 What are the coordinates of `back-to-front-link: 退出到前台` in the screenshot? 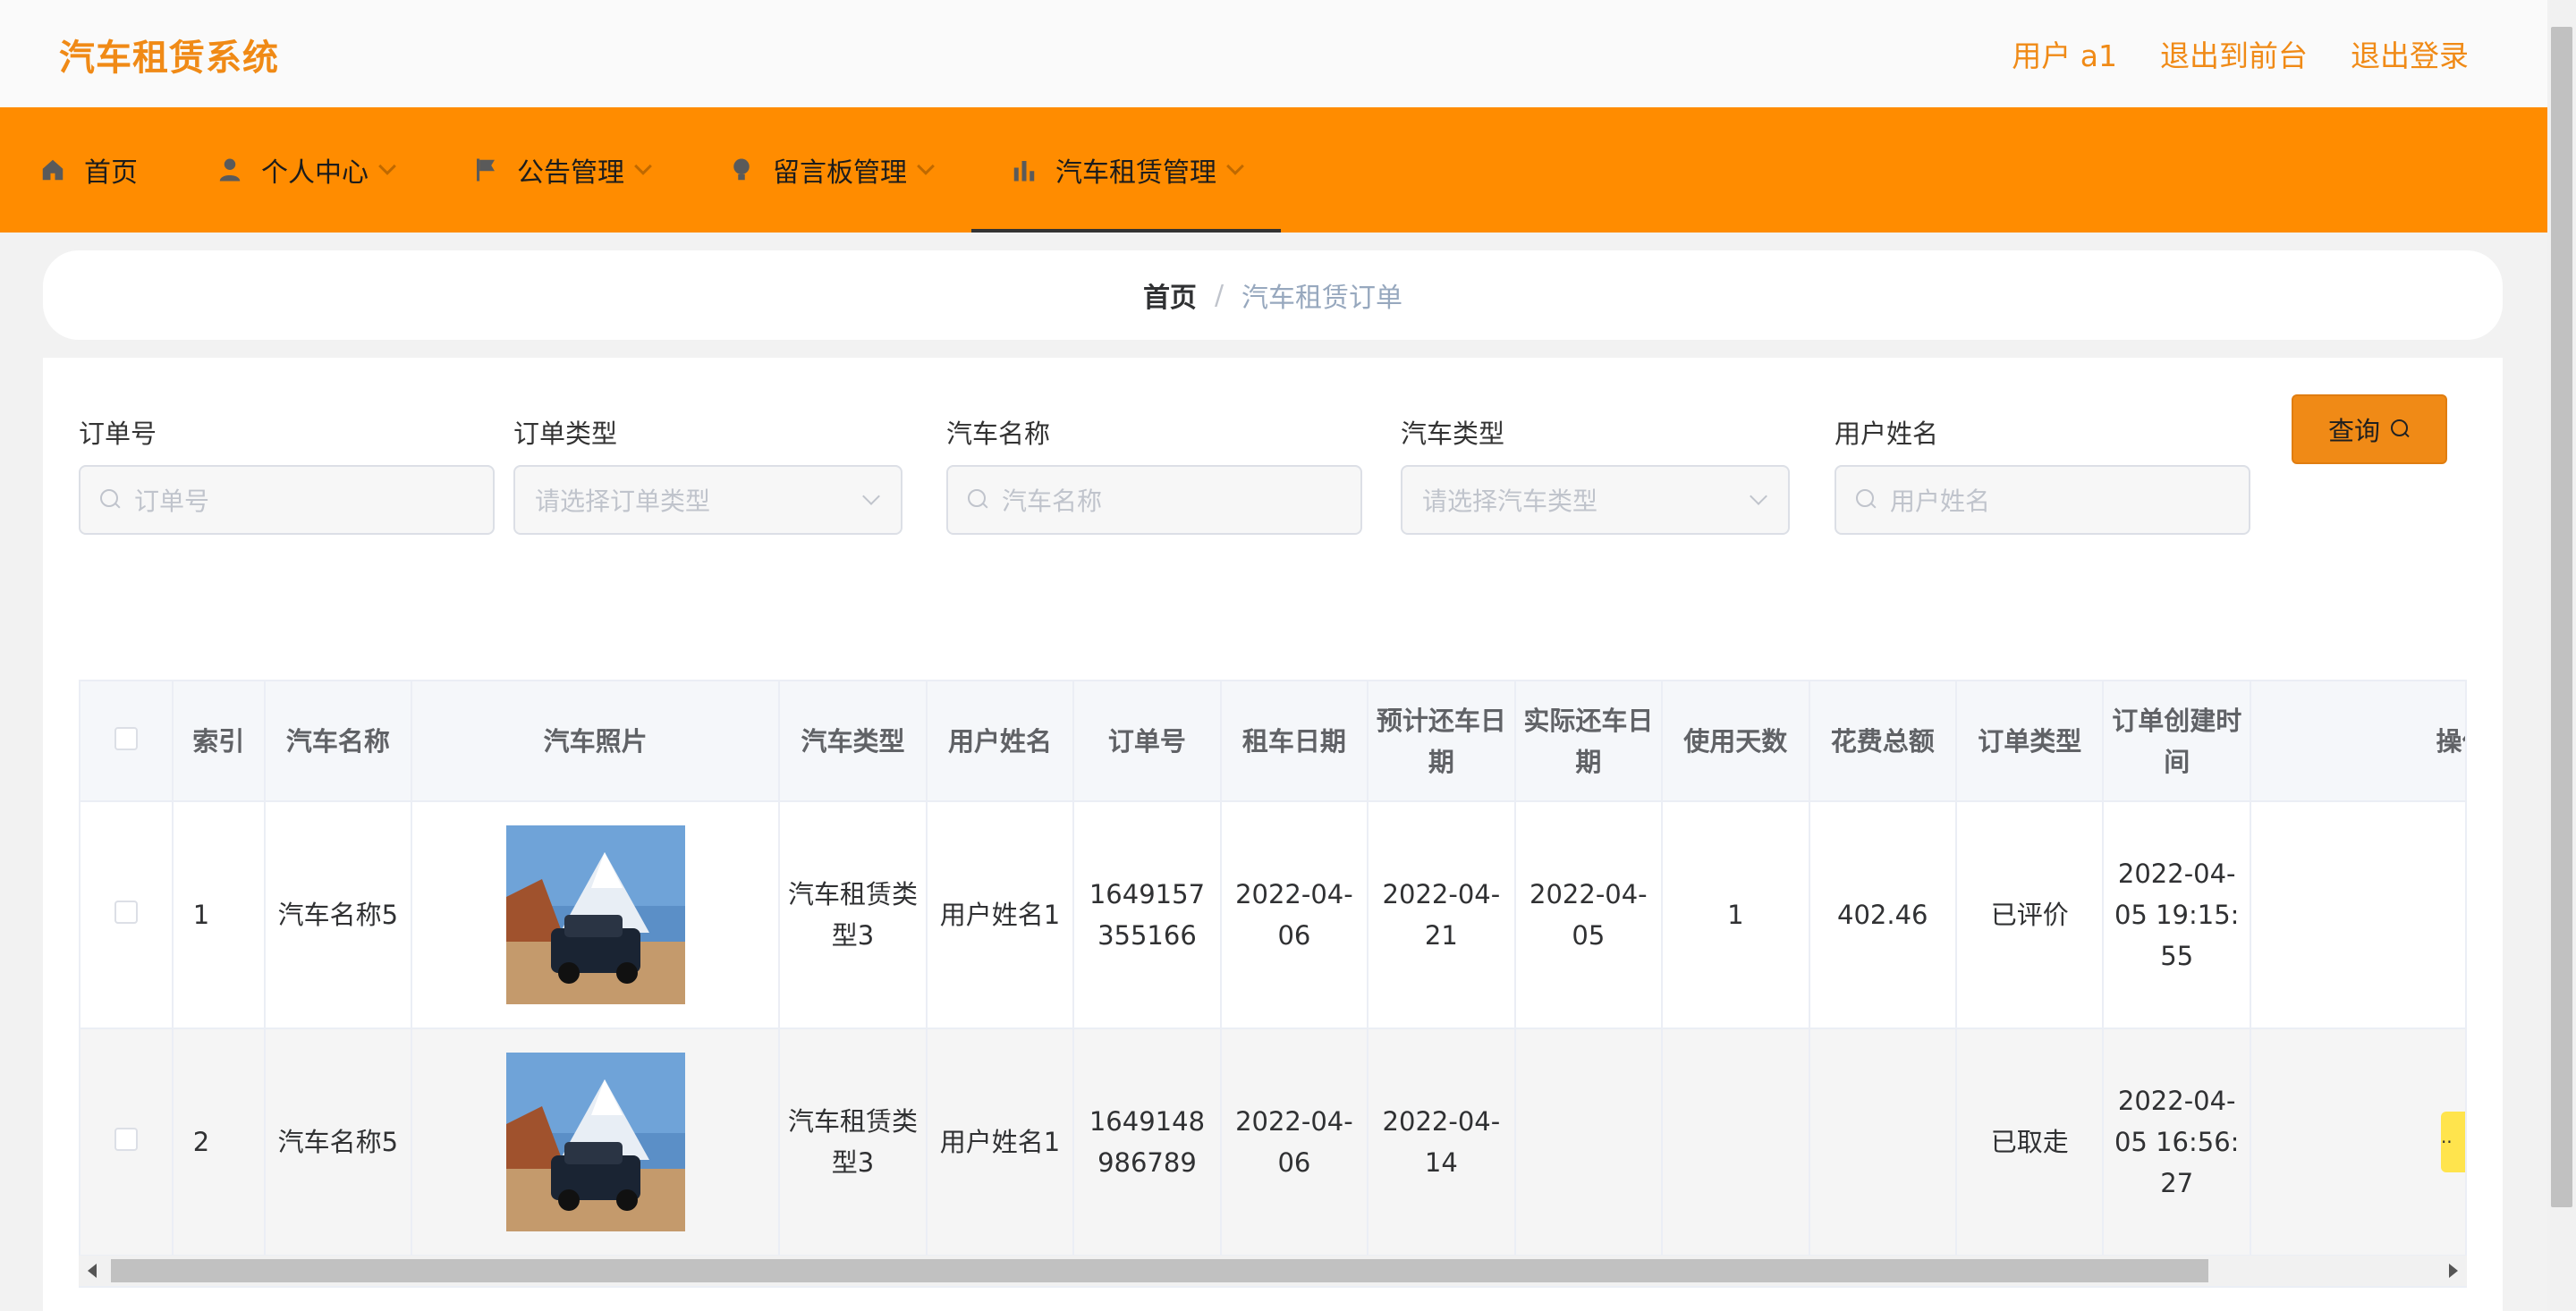 It's located at (2234, 53).